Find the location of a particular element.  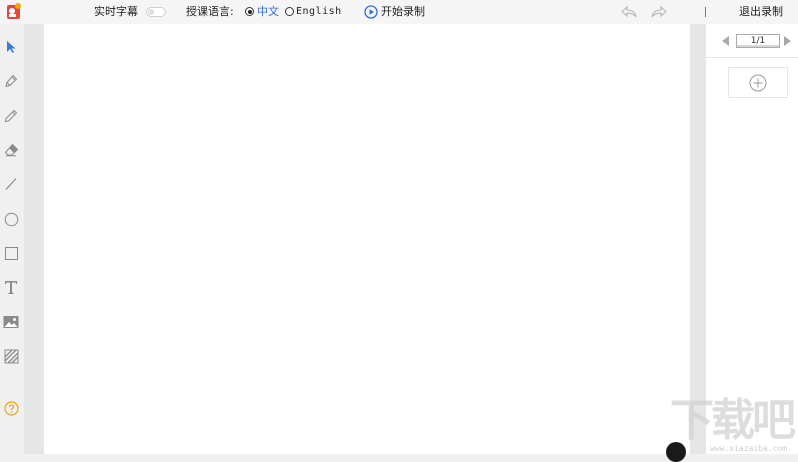

top-toolbar: 实时字幕 授课语言: 中文 English 开始录制 退出录制 is located at coordinates (399, 12).